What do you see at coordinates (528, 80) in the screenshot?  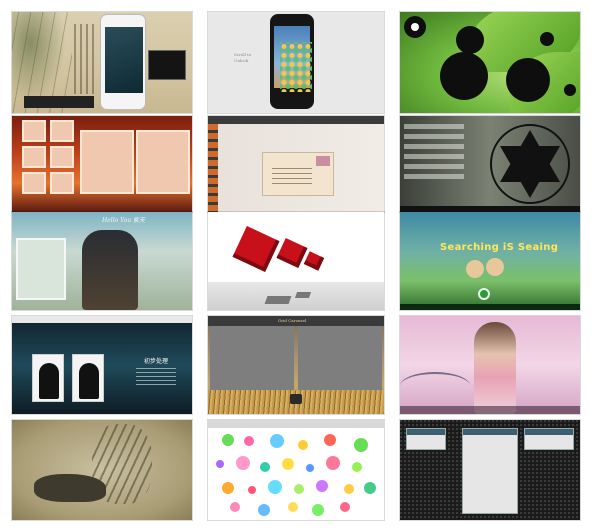 I see `apple-icon` at bounding box center [528, 80].